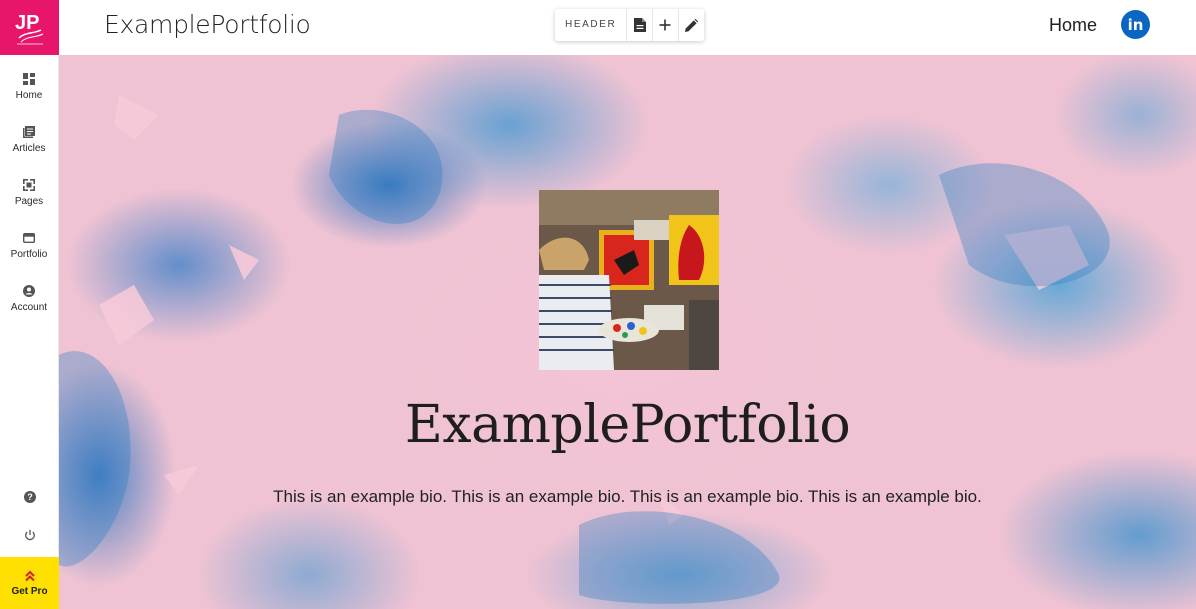 This screenshot has width=1196, height=609. What do you see at coordinates (29, 132) in the screenshot?
I see `articles-icon` at bounding box center [29, 132].